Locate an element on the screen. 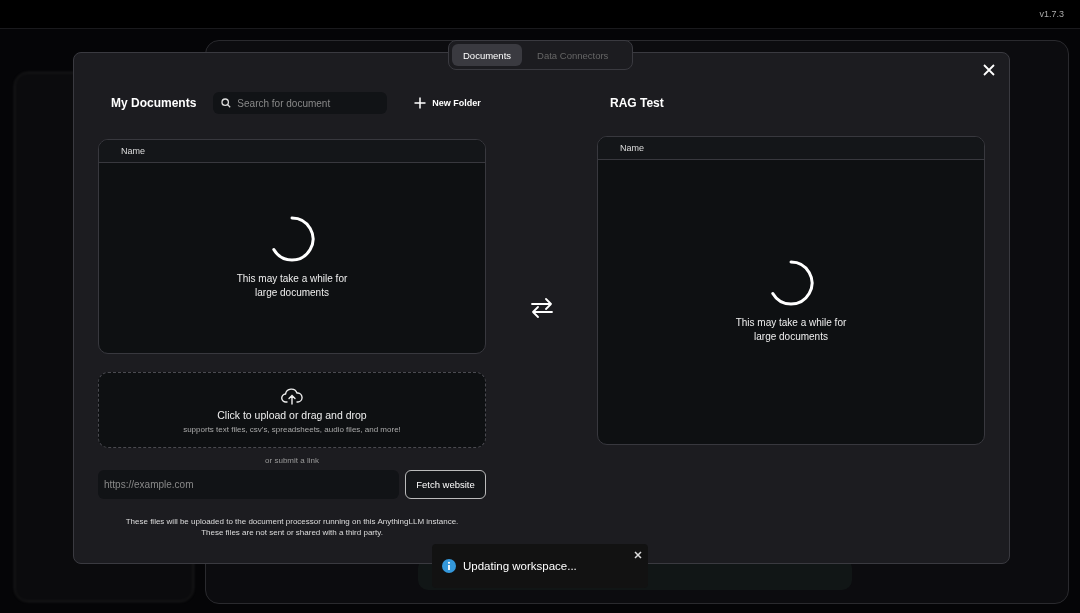 Image resolution: width=1080 pixels, height=613 pixels. tab: Documents is located at coordinates (487, 55).